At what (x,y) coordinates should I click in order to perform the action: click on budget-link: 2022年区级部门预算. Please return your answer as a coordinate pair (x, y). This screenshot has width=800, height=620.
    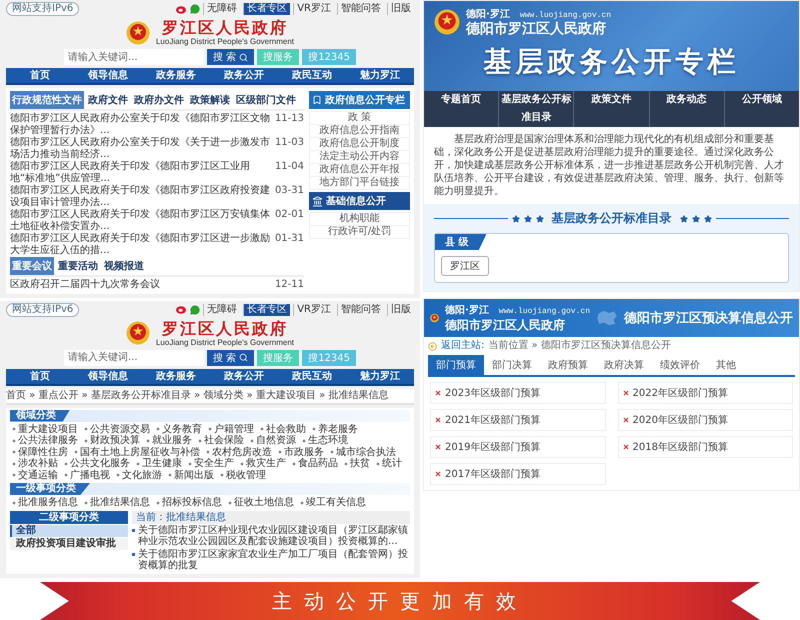
    Looking at the image, I should click on (705, 393).